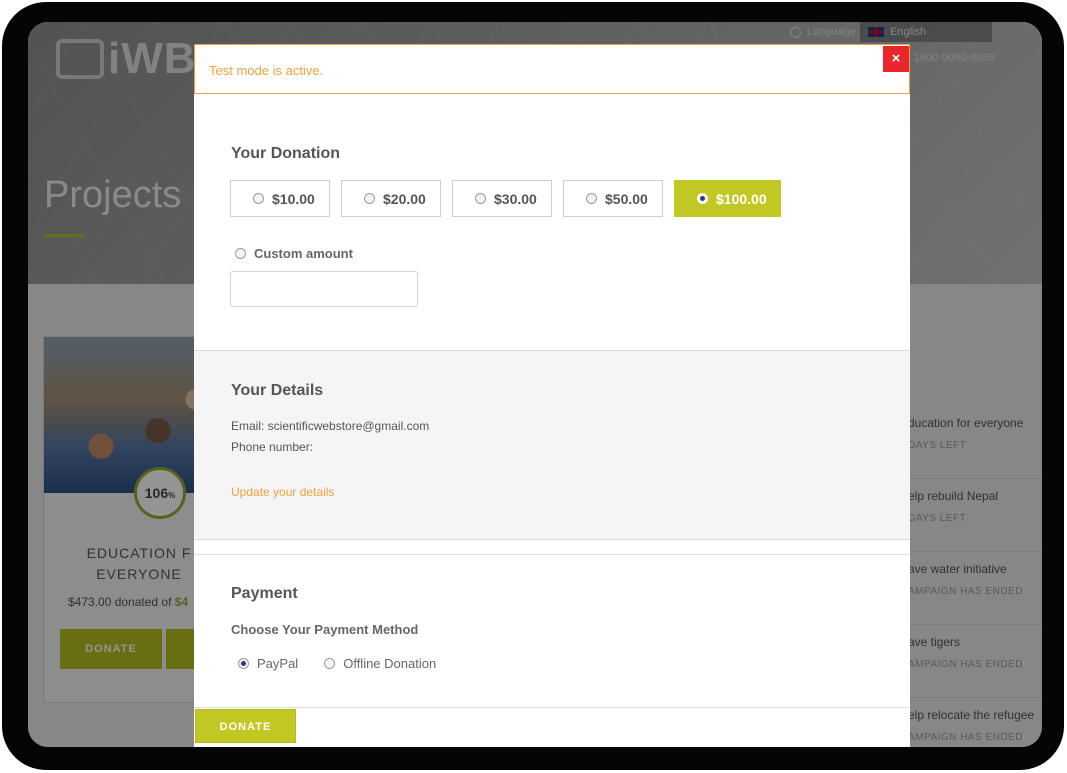 Image resolution: width=1067 pixels, height=773 pixels. I want to click on payment-method-label: Choose Your Payment Method, so click(325, 629).